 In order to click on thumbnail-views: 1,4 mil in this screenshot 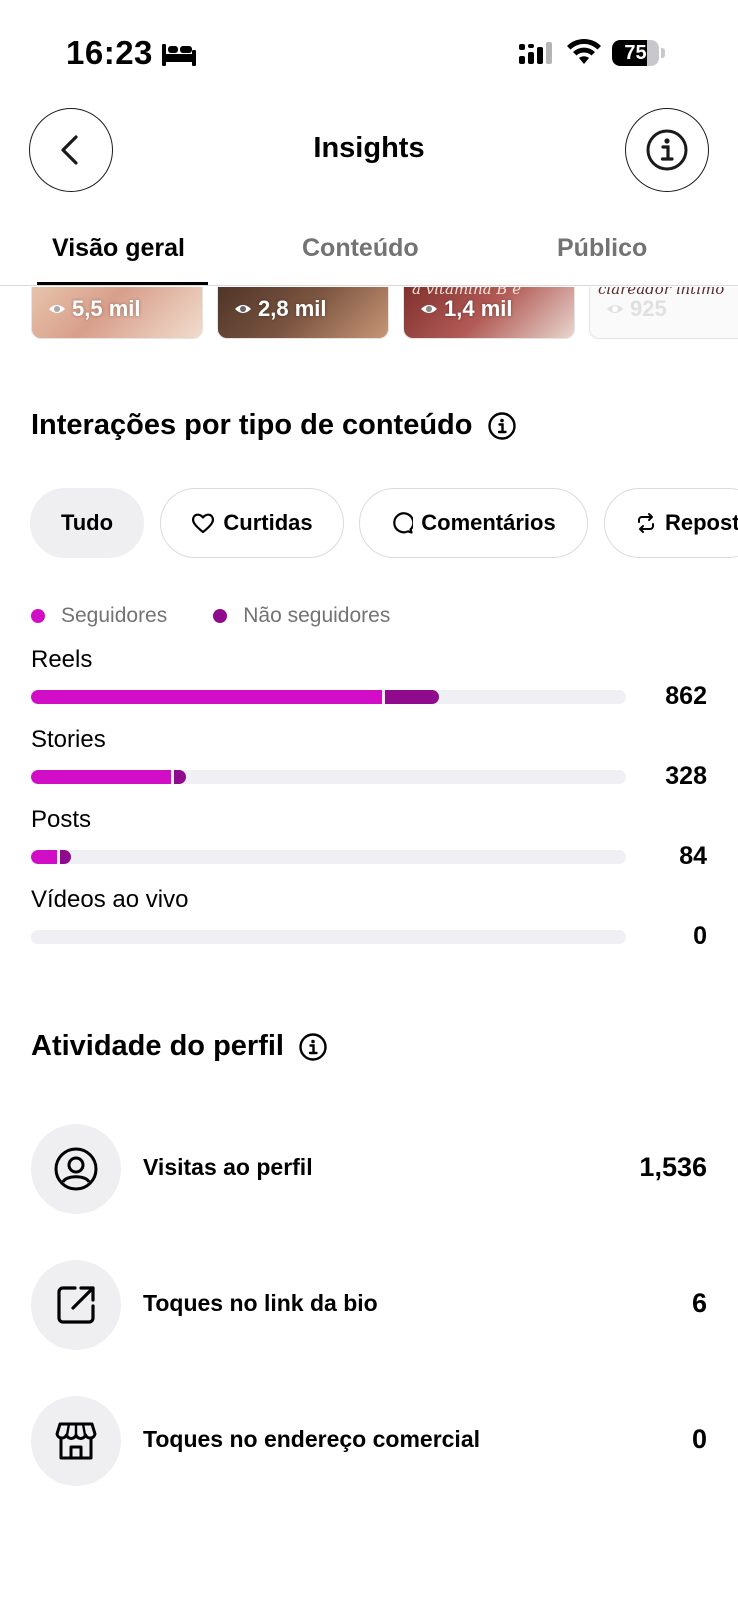, I will do `click(478, 308)`.